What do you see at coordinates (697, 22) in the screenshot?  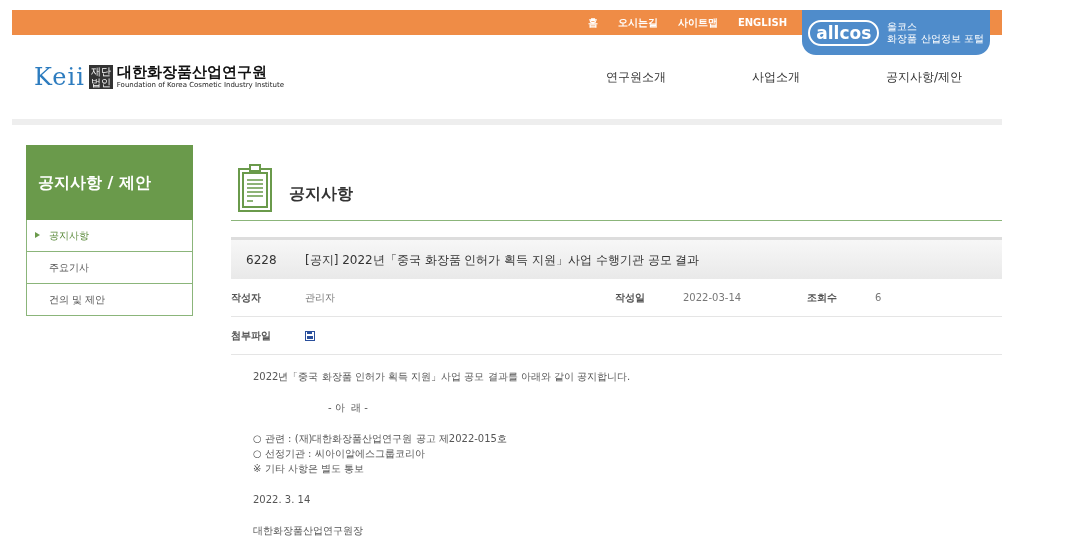 I see `top-link: 사이트맵` at bounding box center [697, 22].